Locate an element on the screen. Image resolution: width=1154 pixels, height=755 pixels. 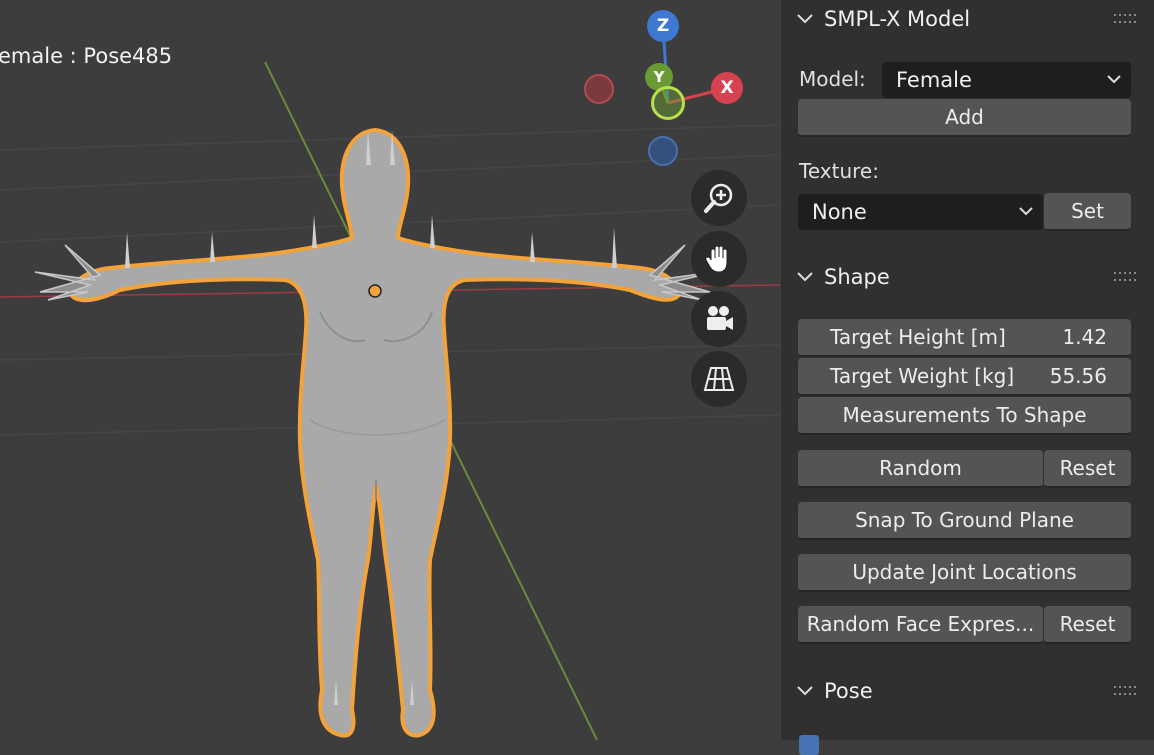
random-shape-button: Random is located at coordinates (920, 469).